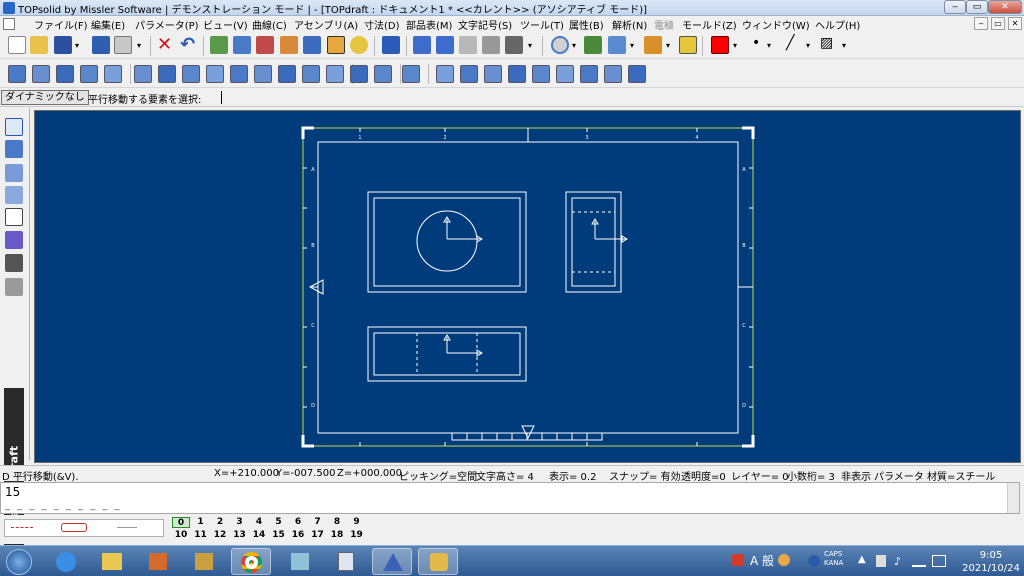 Image resolution: width=1024 pixels, height=576 pixels. I want to click on tray-ime-icon, so click(784, 560).